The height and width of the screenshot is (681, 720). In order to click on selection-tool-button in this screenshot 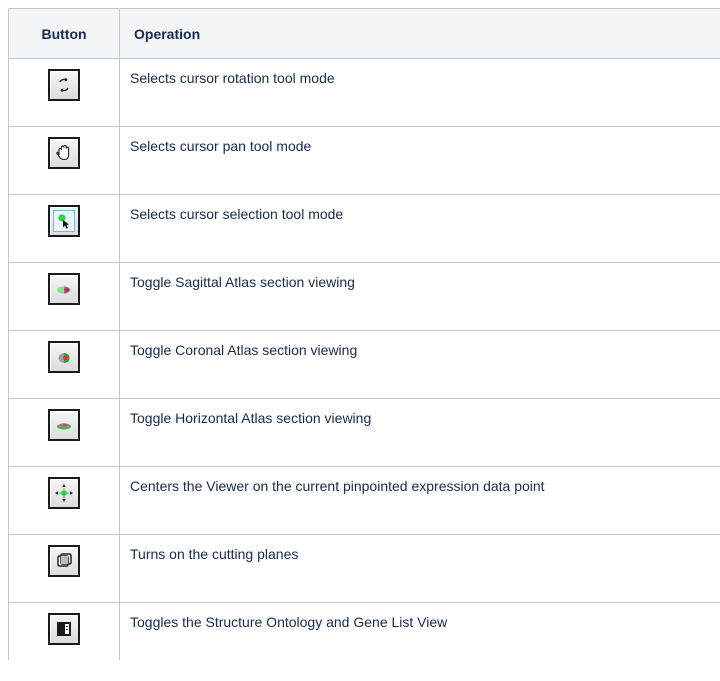, I will do `click(64, 221)`.